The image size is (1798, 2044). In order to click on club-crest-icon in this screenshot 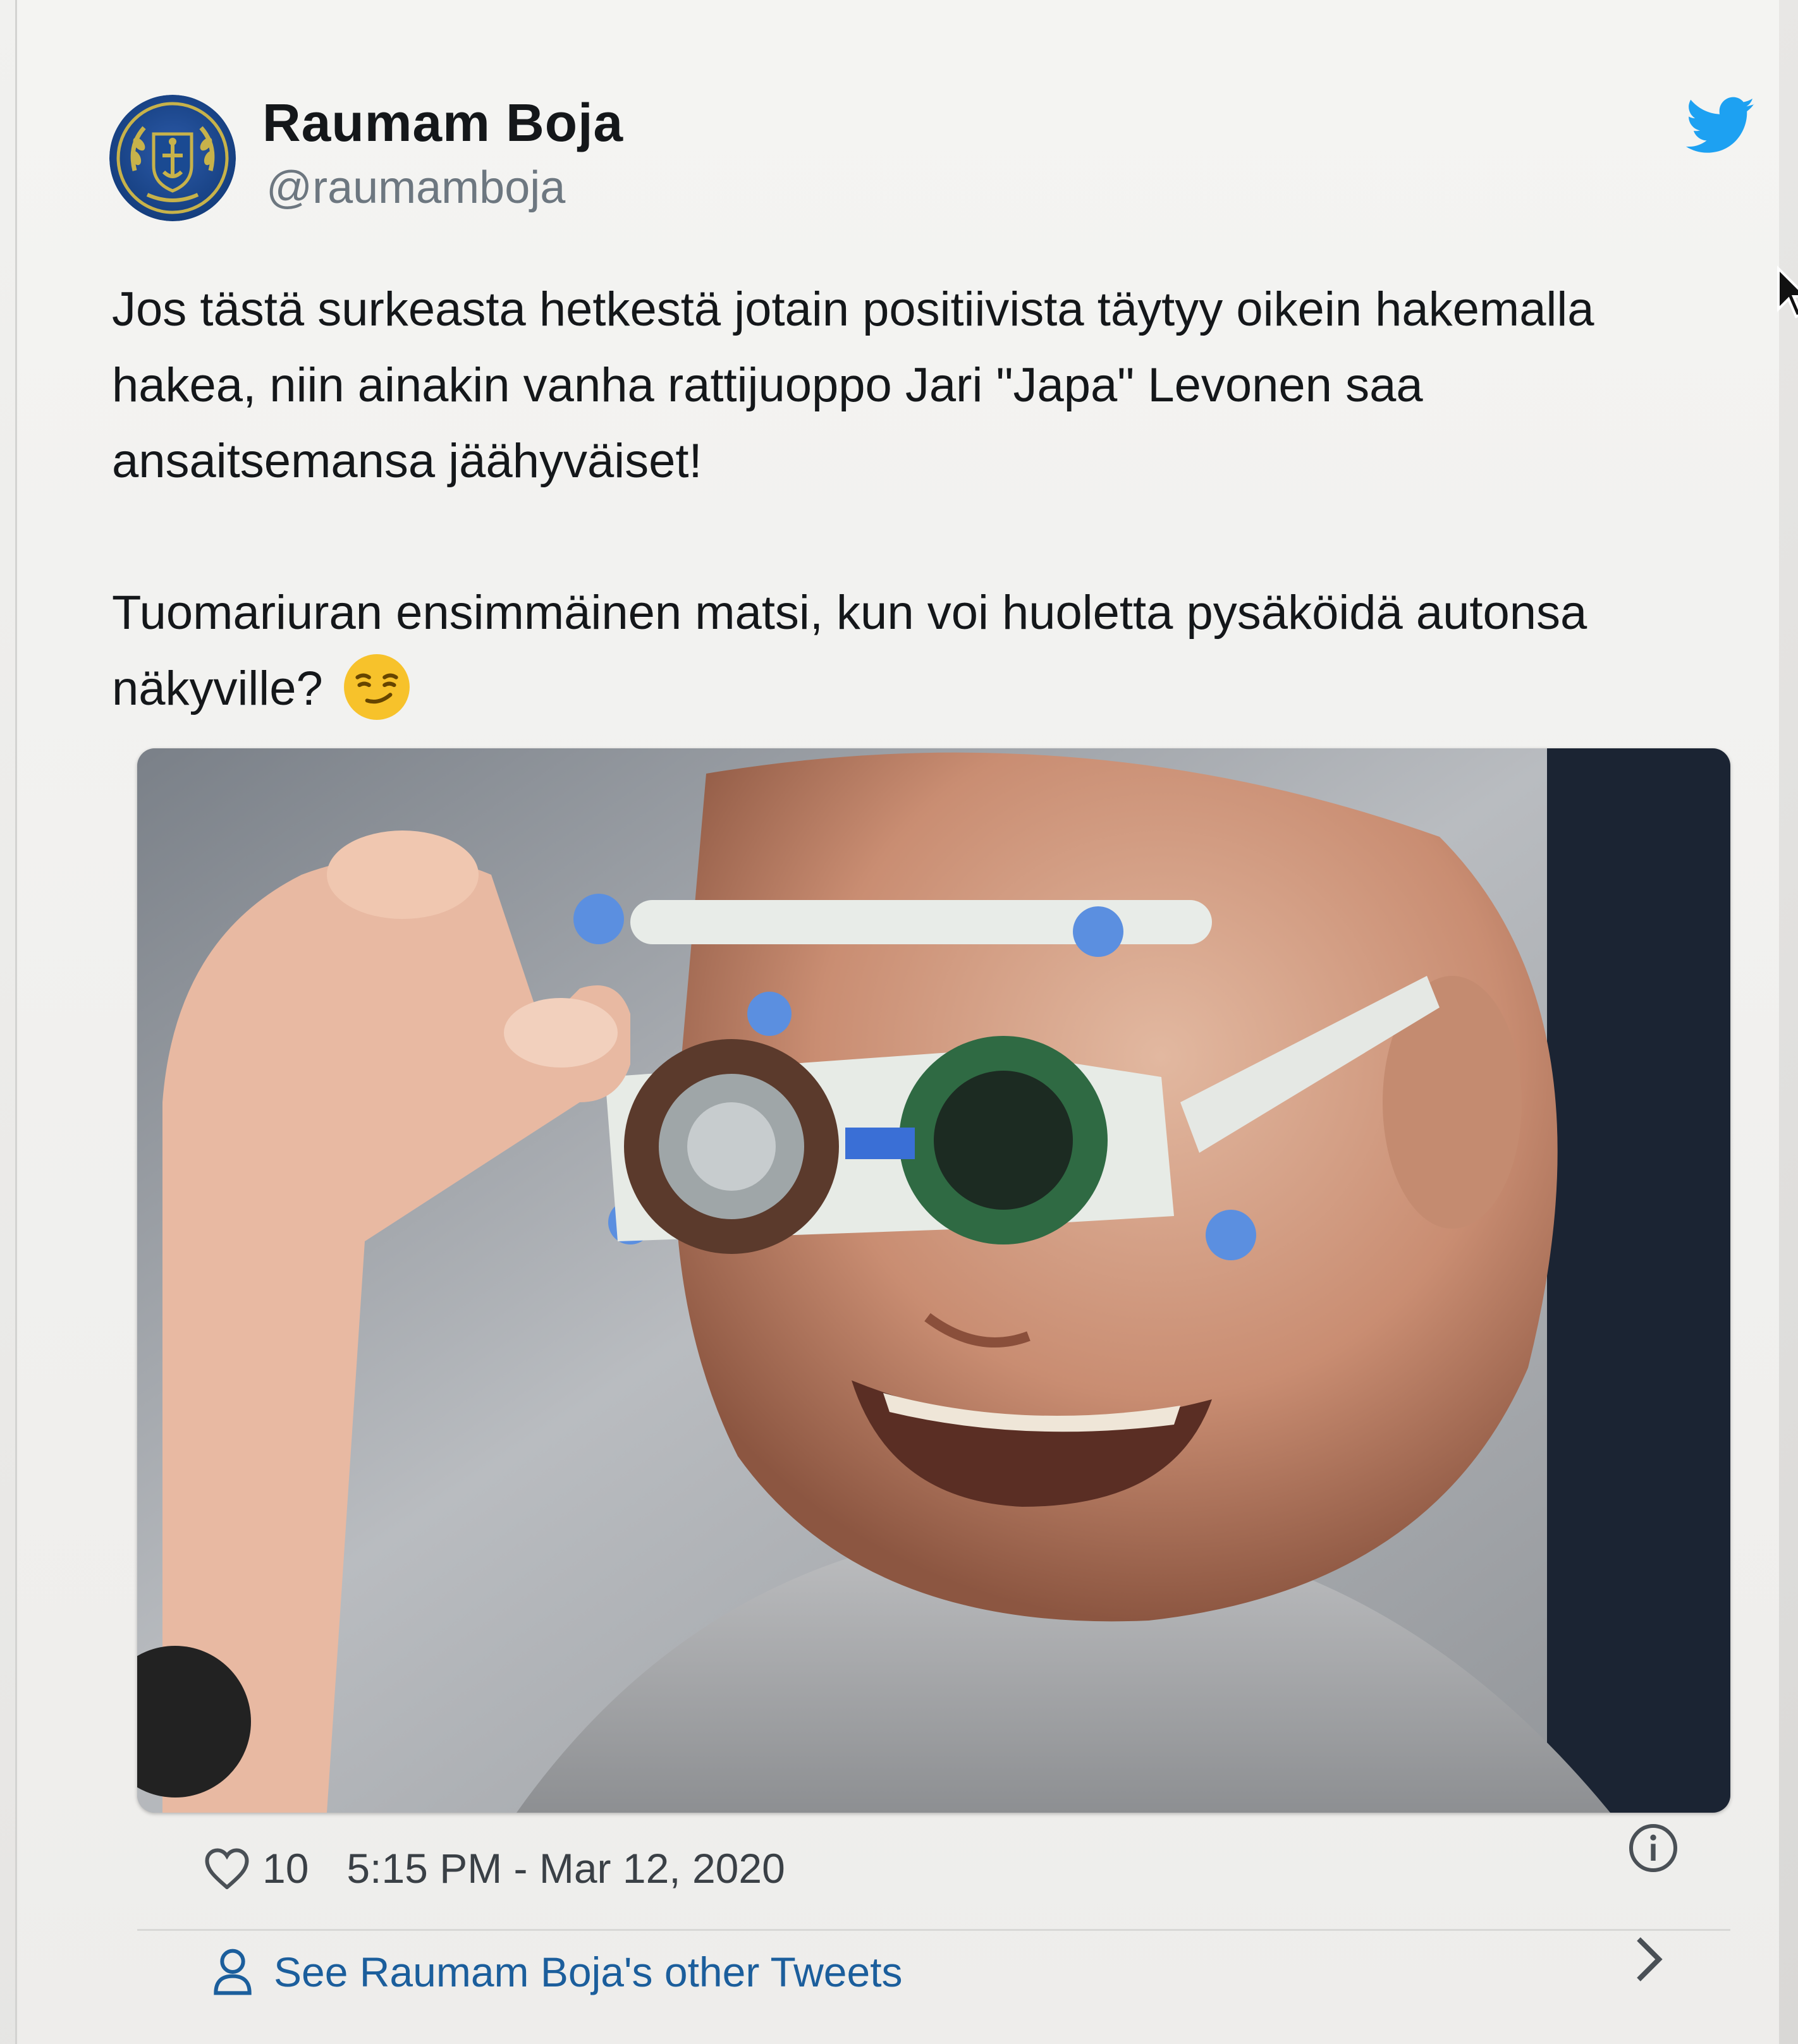, I will do `click(172, 158)`.